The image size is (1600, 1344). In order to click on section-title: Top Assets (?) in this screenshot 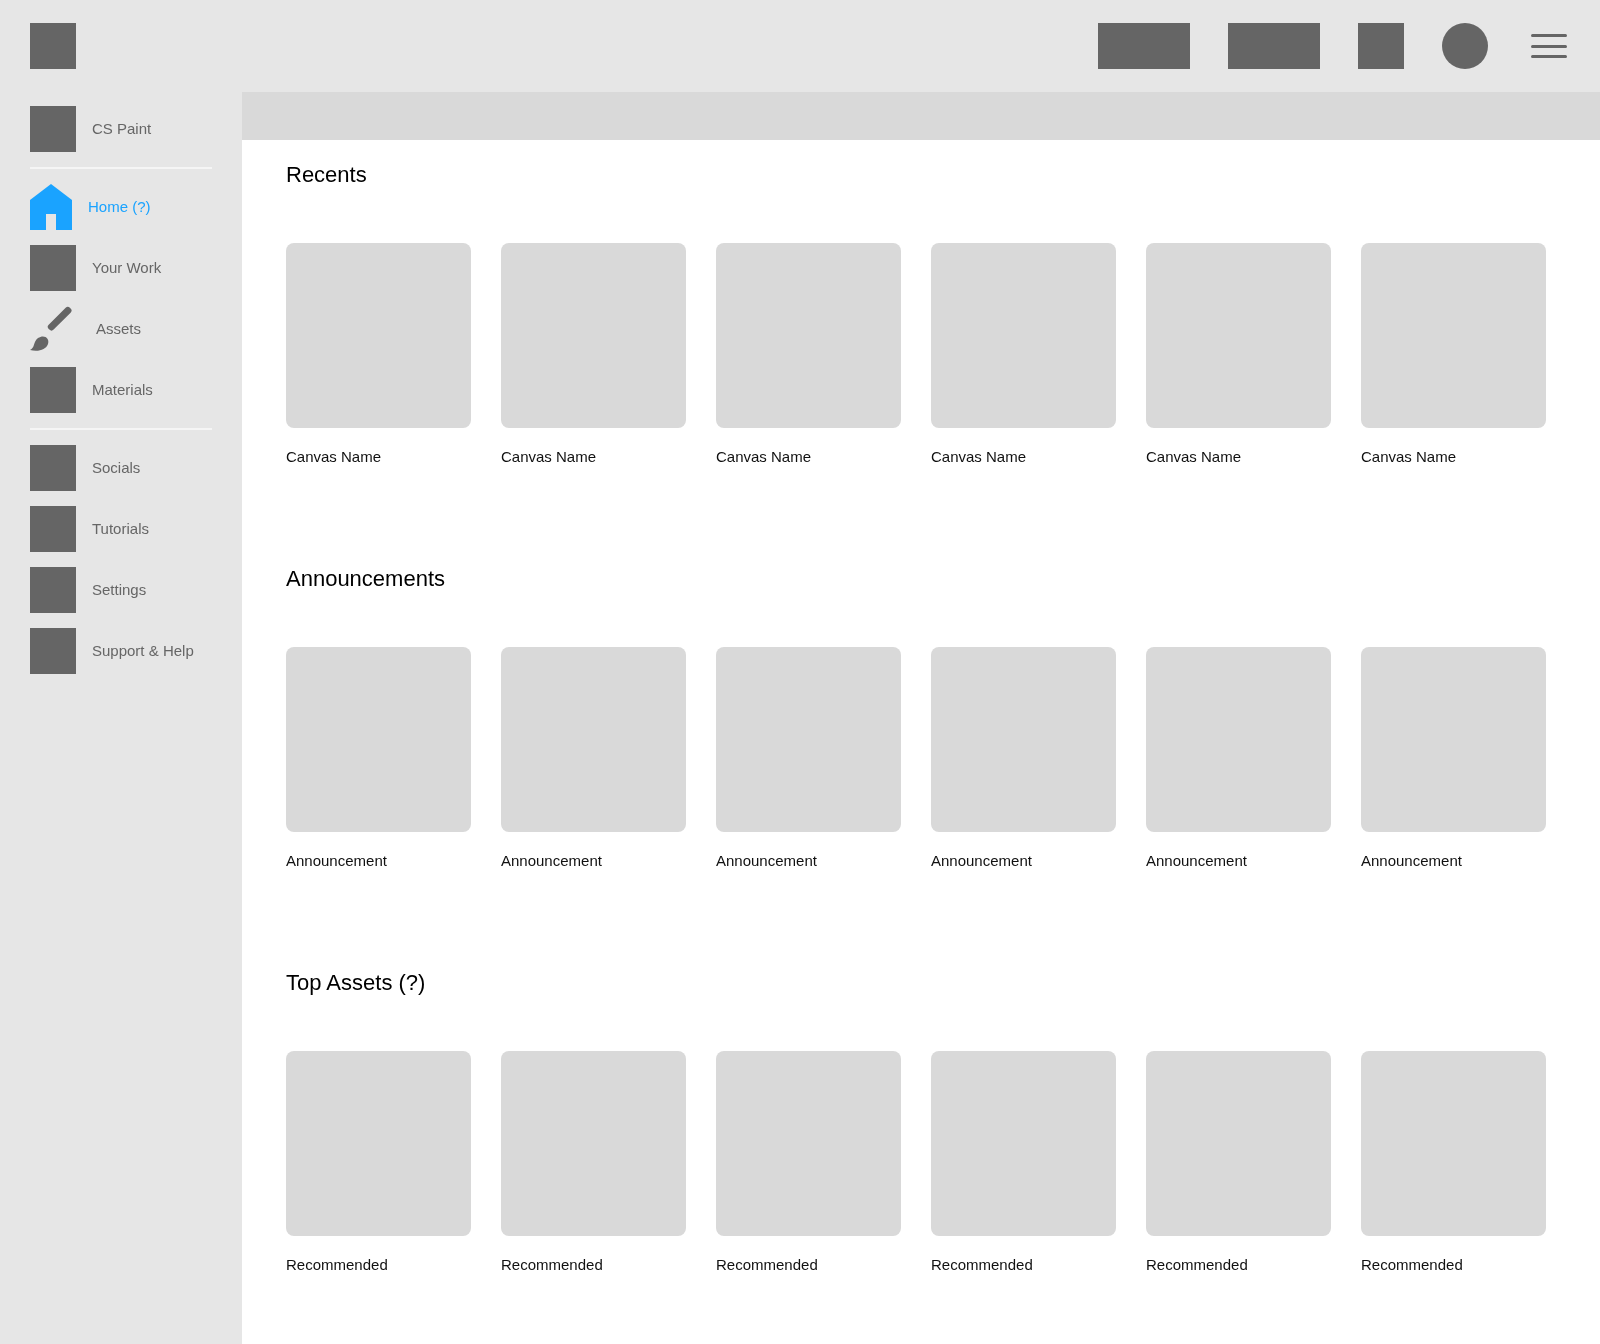, I will do `click(356, 983)`.